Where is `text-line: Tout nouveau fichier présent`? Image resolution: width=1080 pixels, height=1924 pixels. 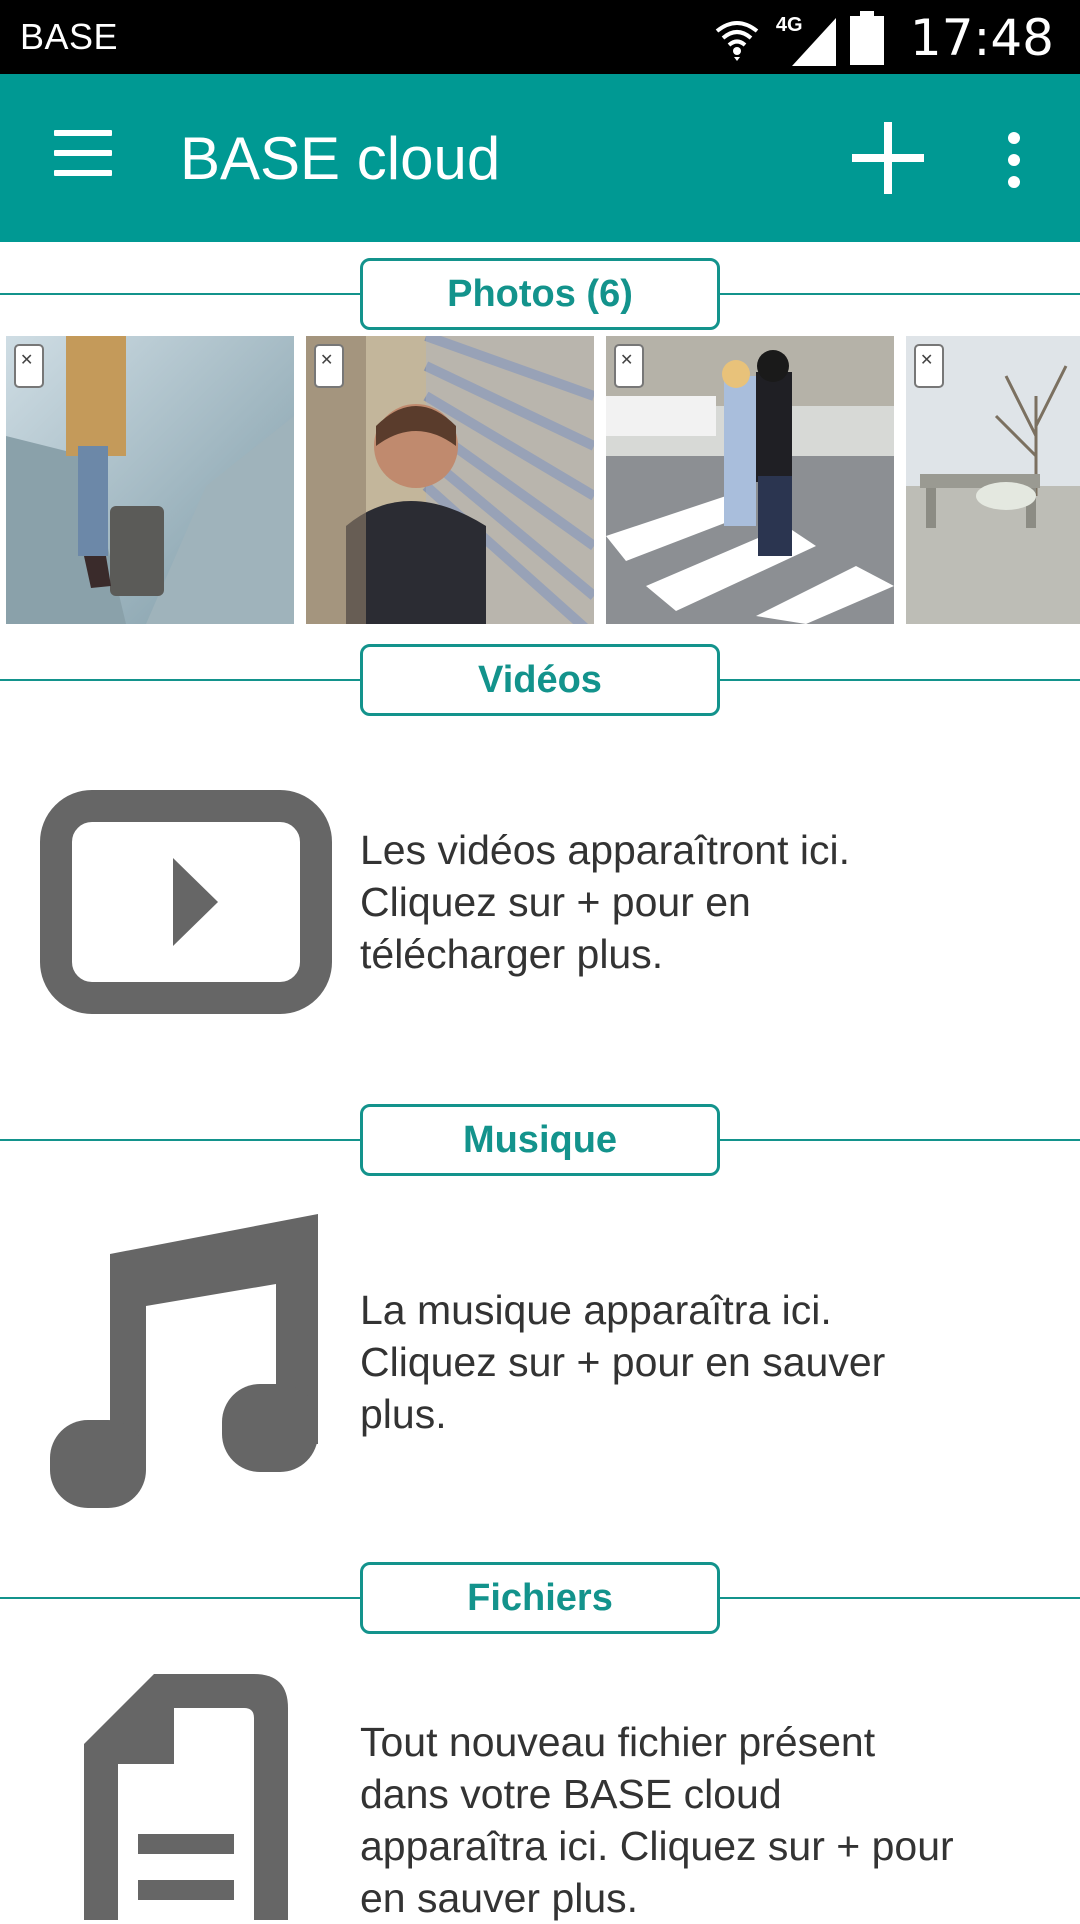
text-line: Tout nouveau fichier présent is located at coordinates (618, 1742).